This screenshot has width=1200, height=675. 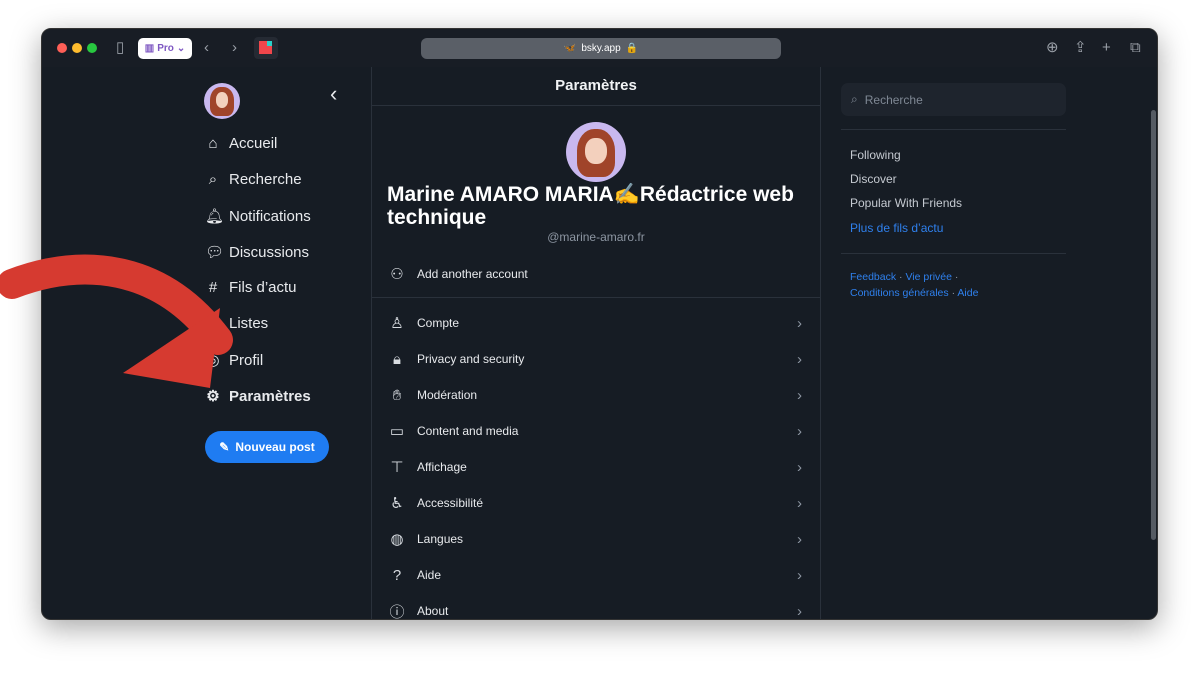 What do you see at coordinates (116, 321) in the screenshot?
I see `annotation-arrow` at bounding box center [116, 321].